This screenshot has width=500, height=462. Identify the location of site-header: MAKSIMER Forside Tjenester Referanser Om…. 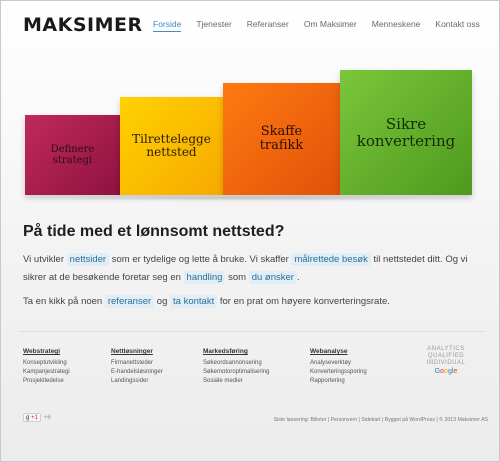
(250, 23).